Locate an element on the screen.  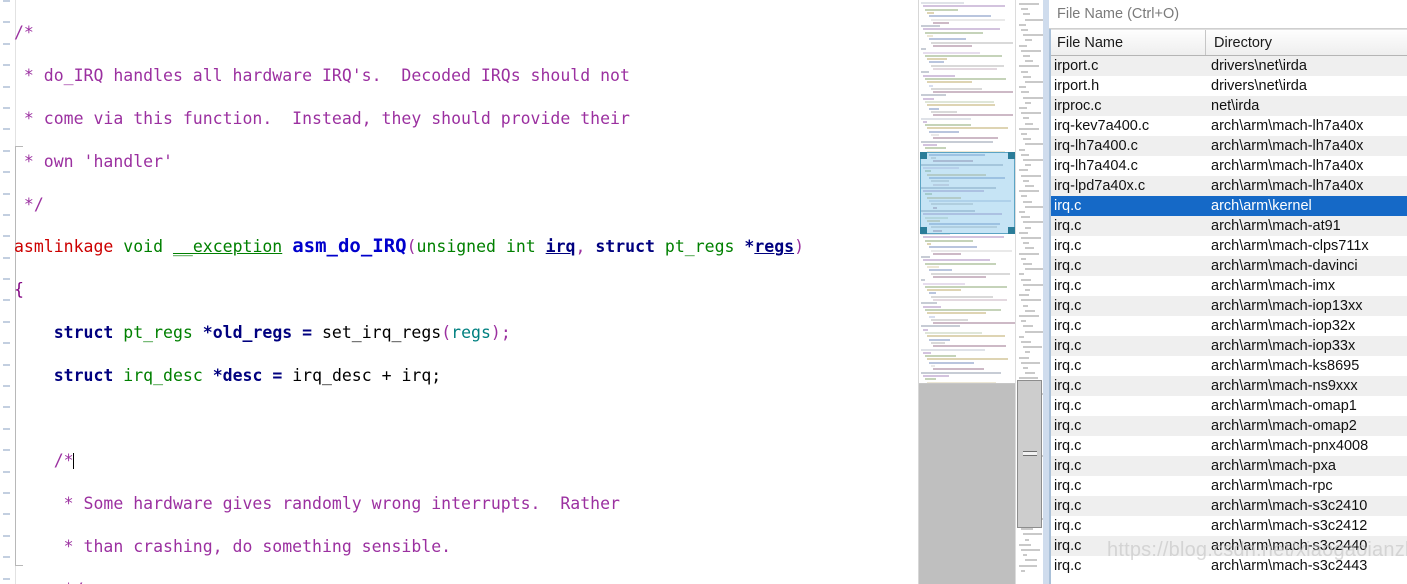
table-row: irq.c arch\arm\mach-iop13xx is located at coordinates (1228, 306).